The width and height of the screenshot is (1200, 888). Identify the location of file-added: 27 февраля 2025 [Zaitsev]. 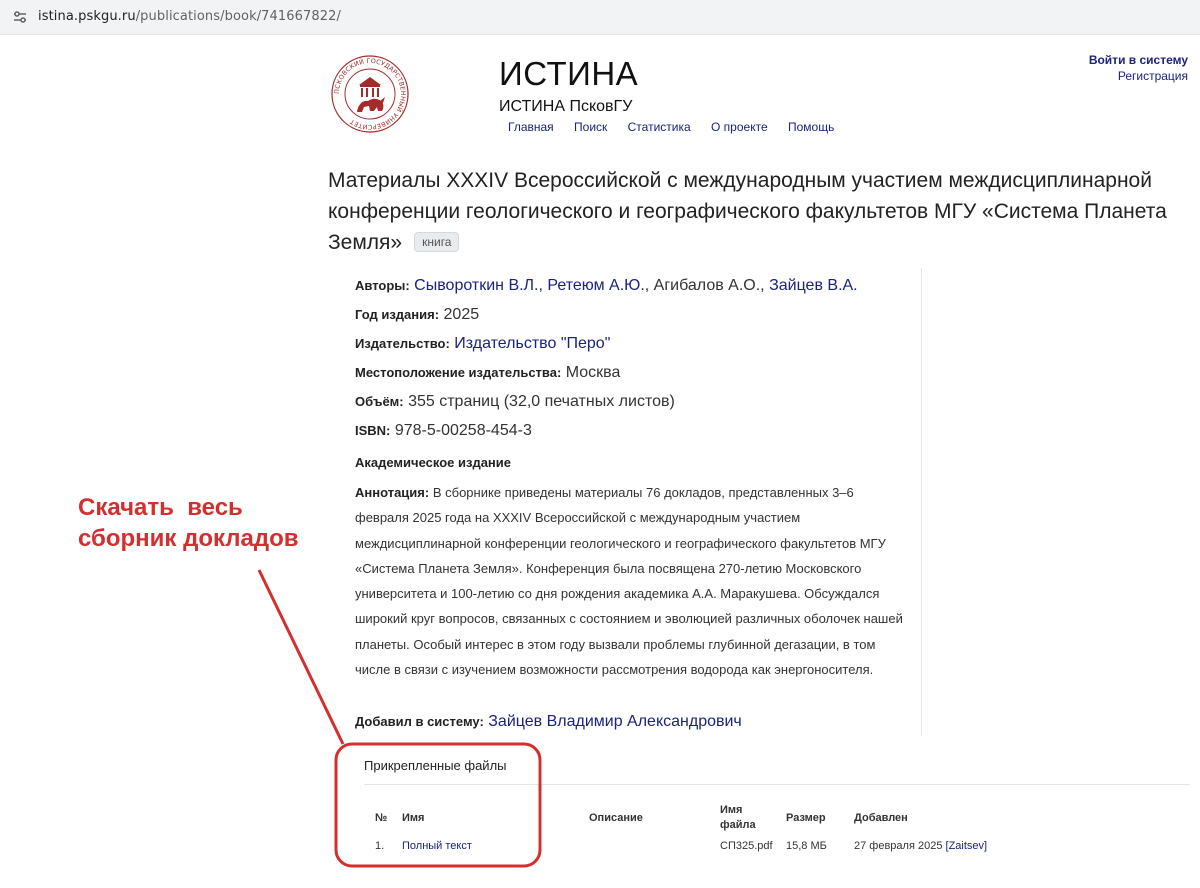
(920, 846).